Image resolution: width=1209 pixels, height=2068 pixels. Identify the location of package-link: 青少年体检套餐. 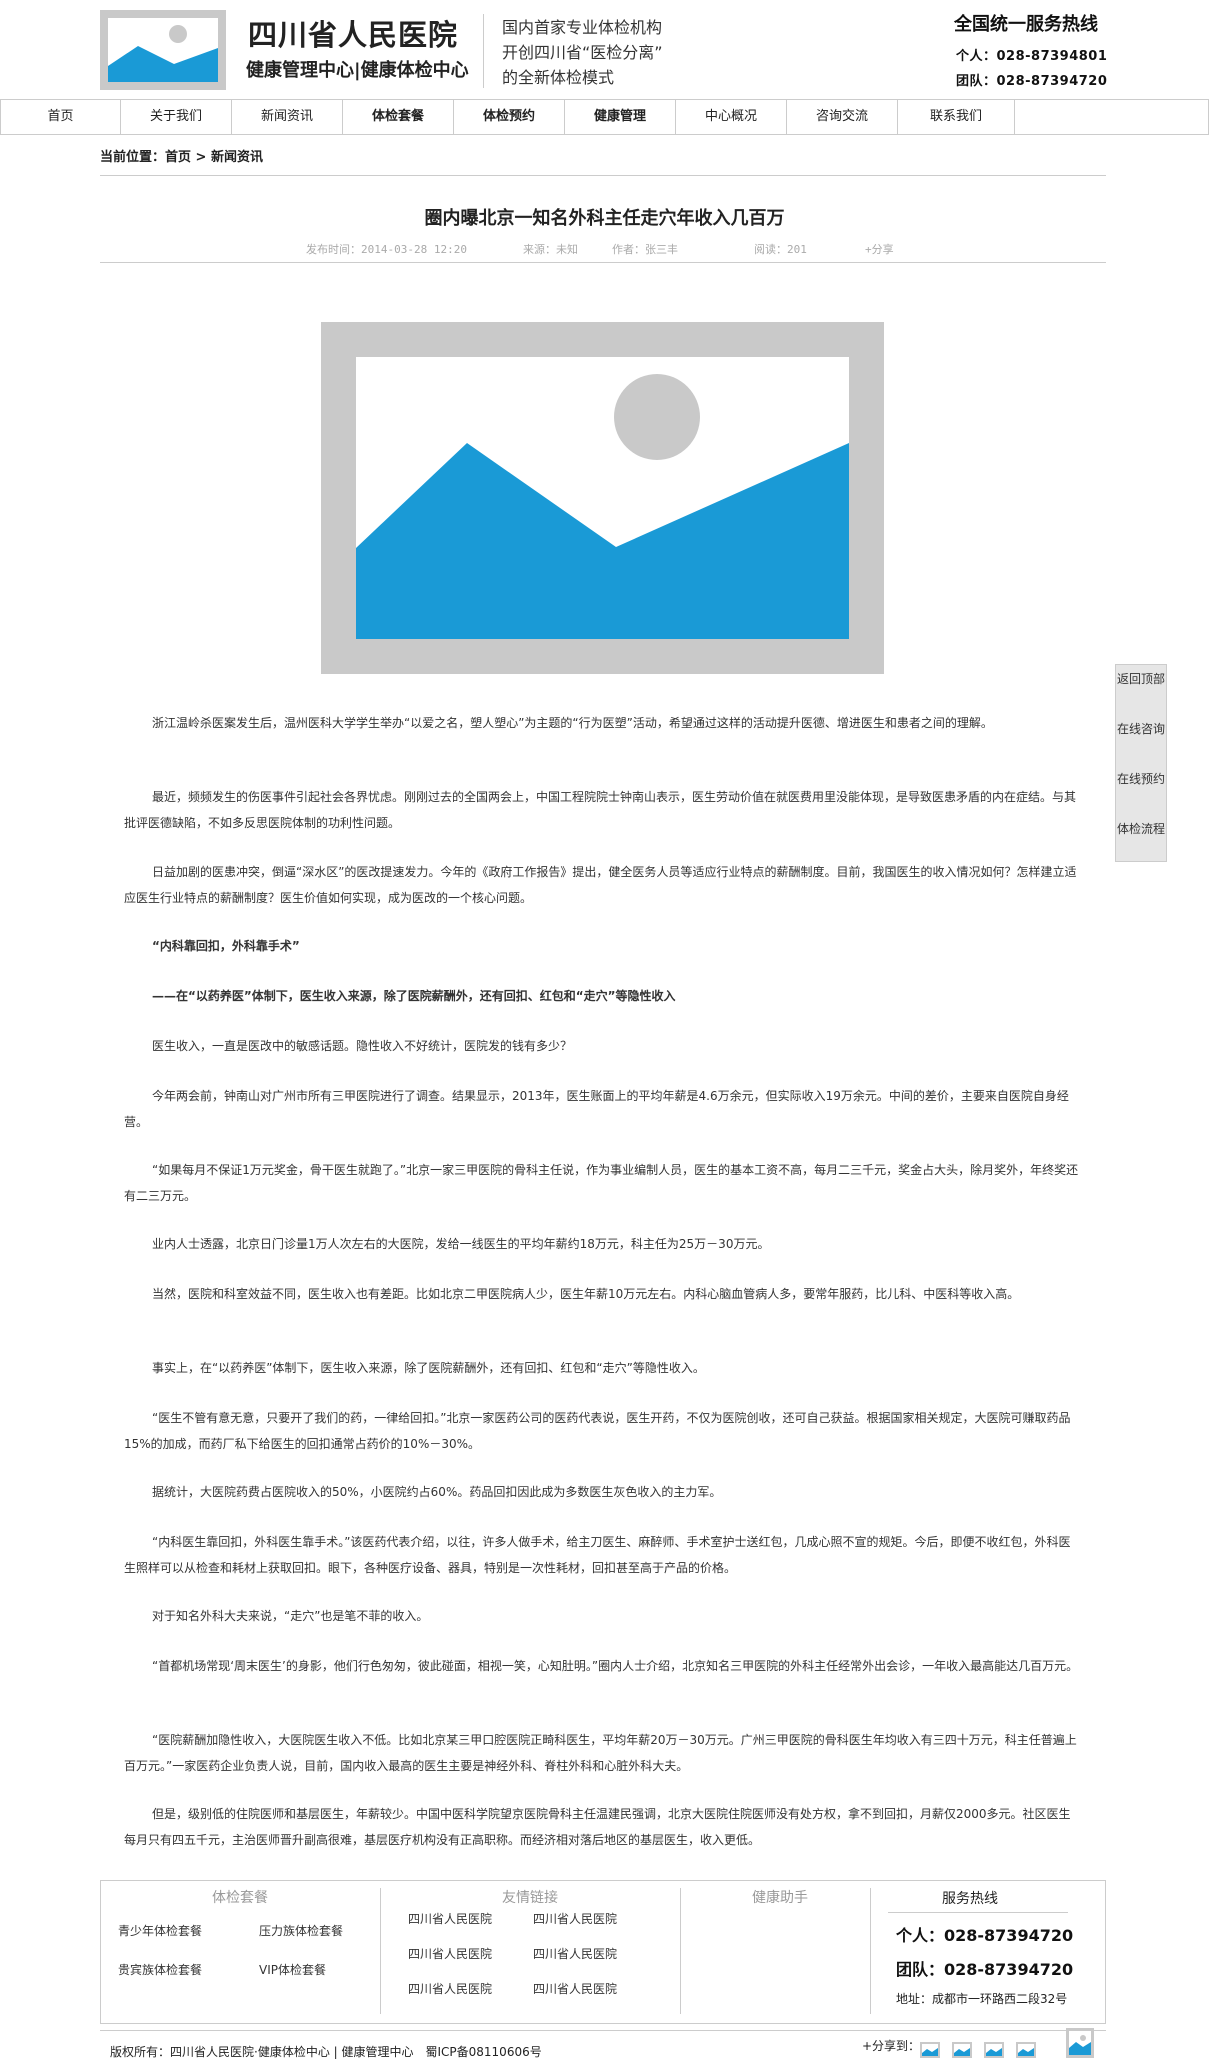
(160, 1930).